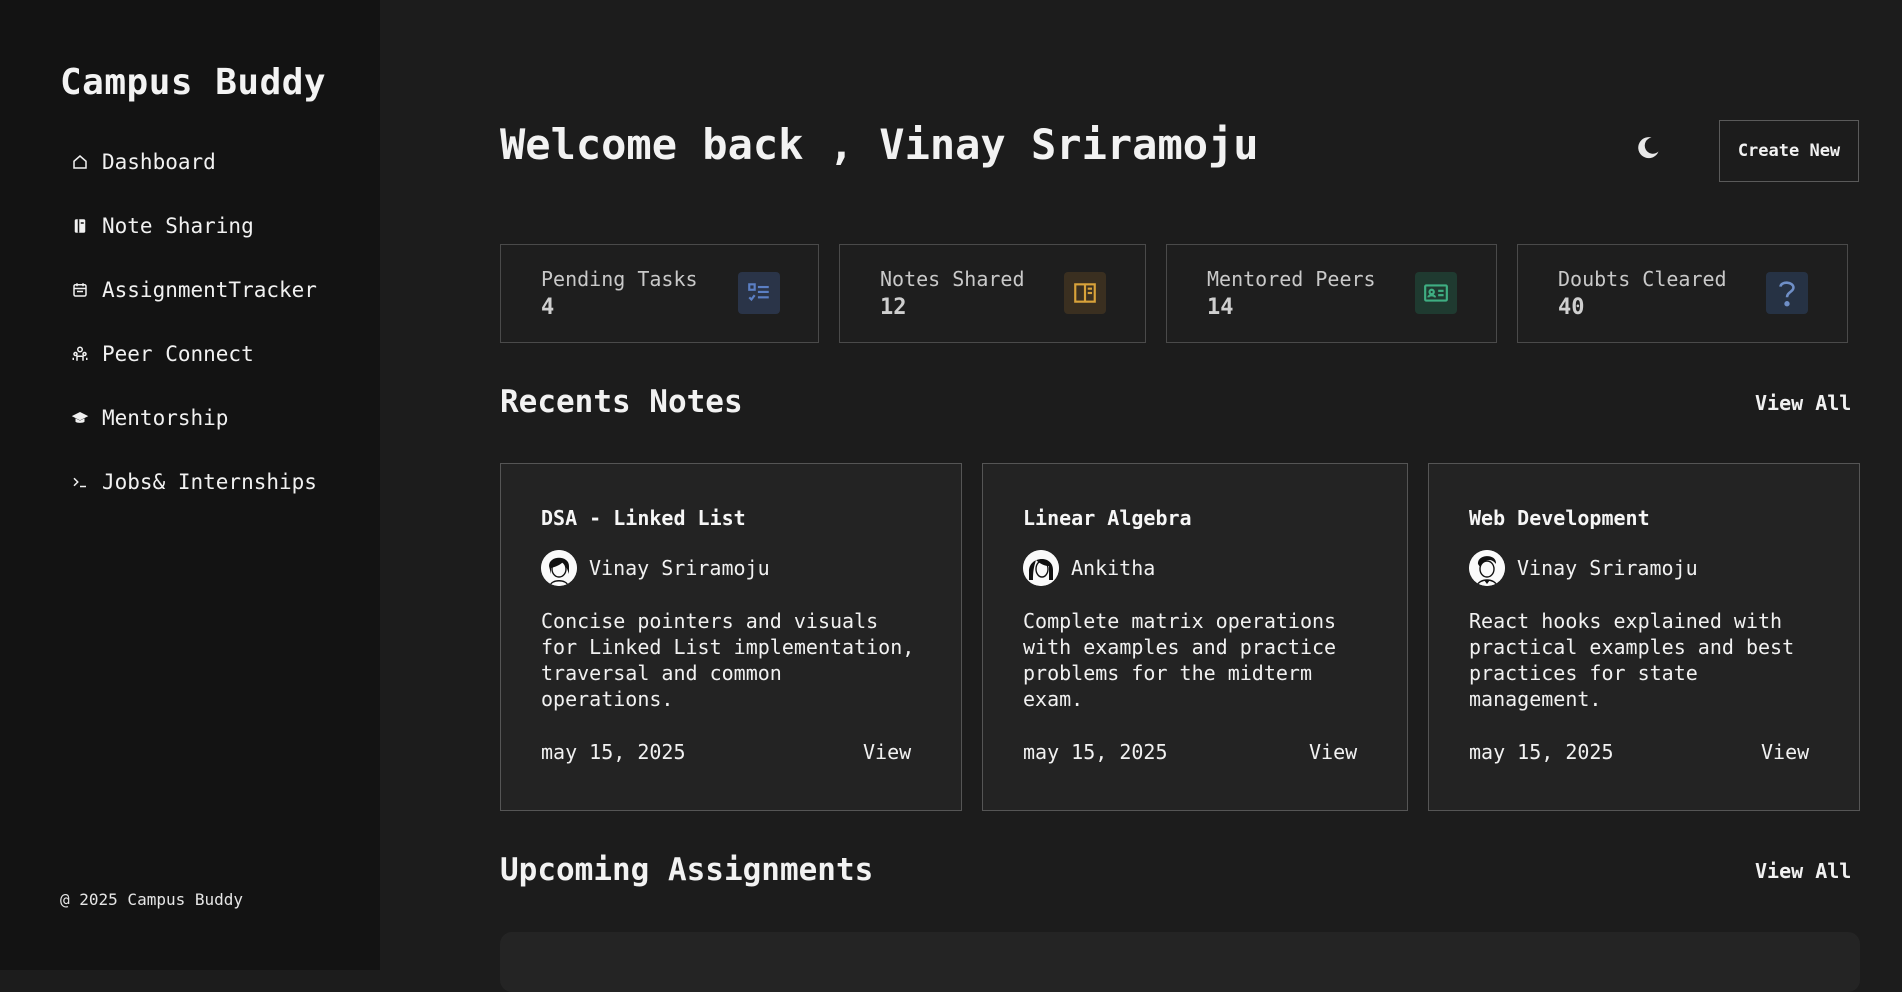  Describe the element at coordinates (1583, 673) in the screenshot. I see `note-description-line: practices for state` at that location.